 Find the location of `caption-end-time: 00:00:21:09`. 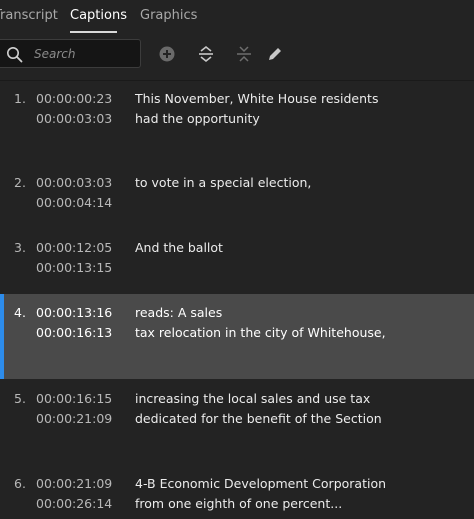

caption-end-time: 00:00:21:09 is located at coordinates (74, 418).